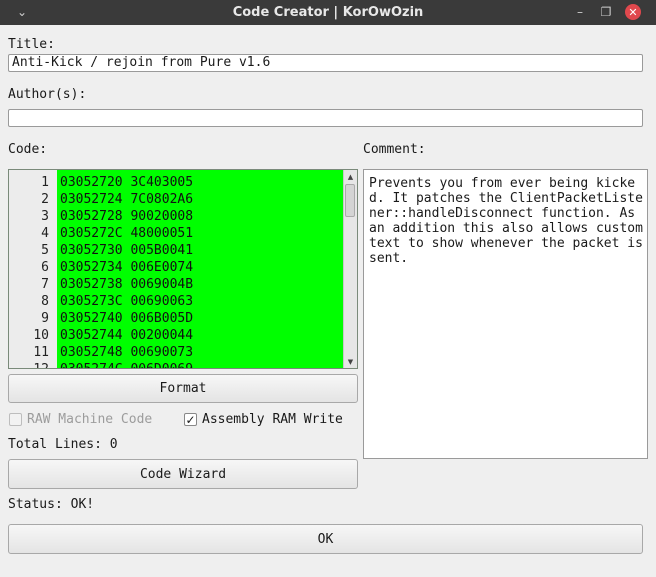 The width and height of the screenshot is (656, 577). Describe the element at coordinates (47, 94) in the screenshot. I see `author-label: Author(s):` at that location.